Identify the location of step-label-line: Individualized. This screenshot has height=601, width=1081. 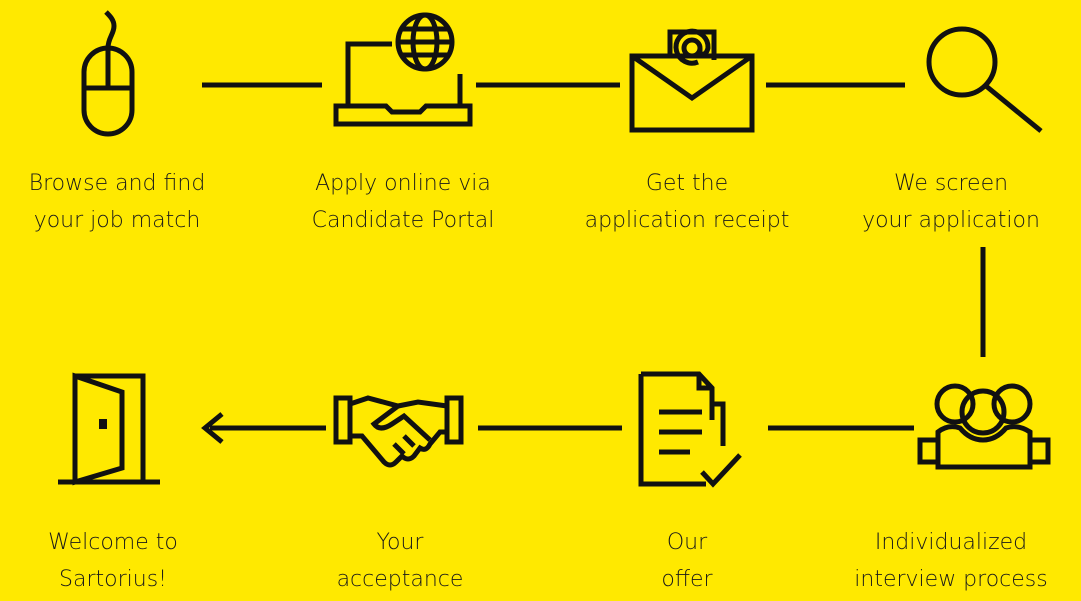
(951, 542).